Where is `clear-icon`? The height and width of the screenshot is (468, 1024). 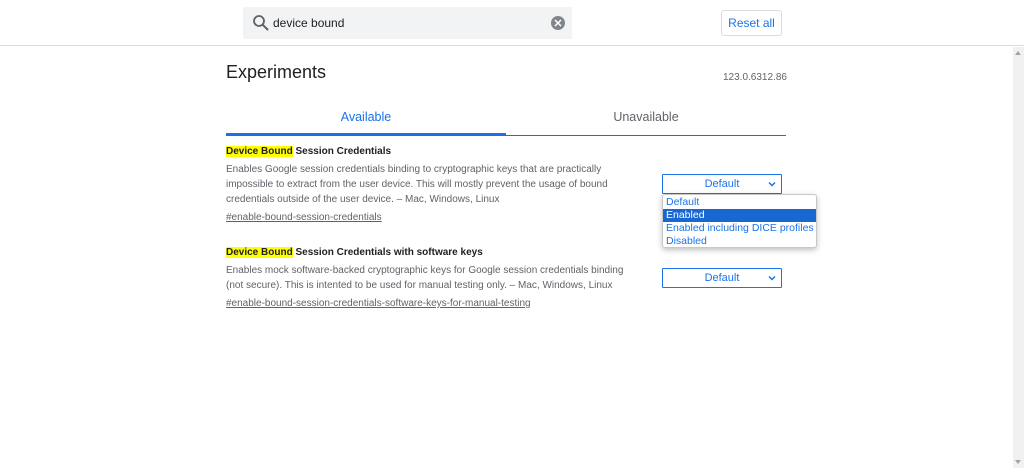 clear-icon is located at coordinates (558, 23).